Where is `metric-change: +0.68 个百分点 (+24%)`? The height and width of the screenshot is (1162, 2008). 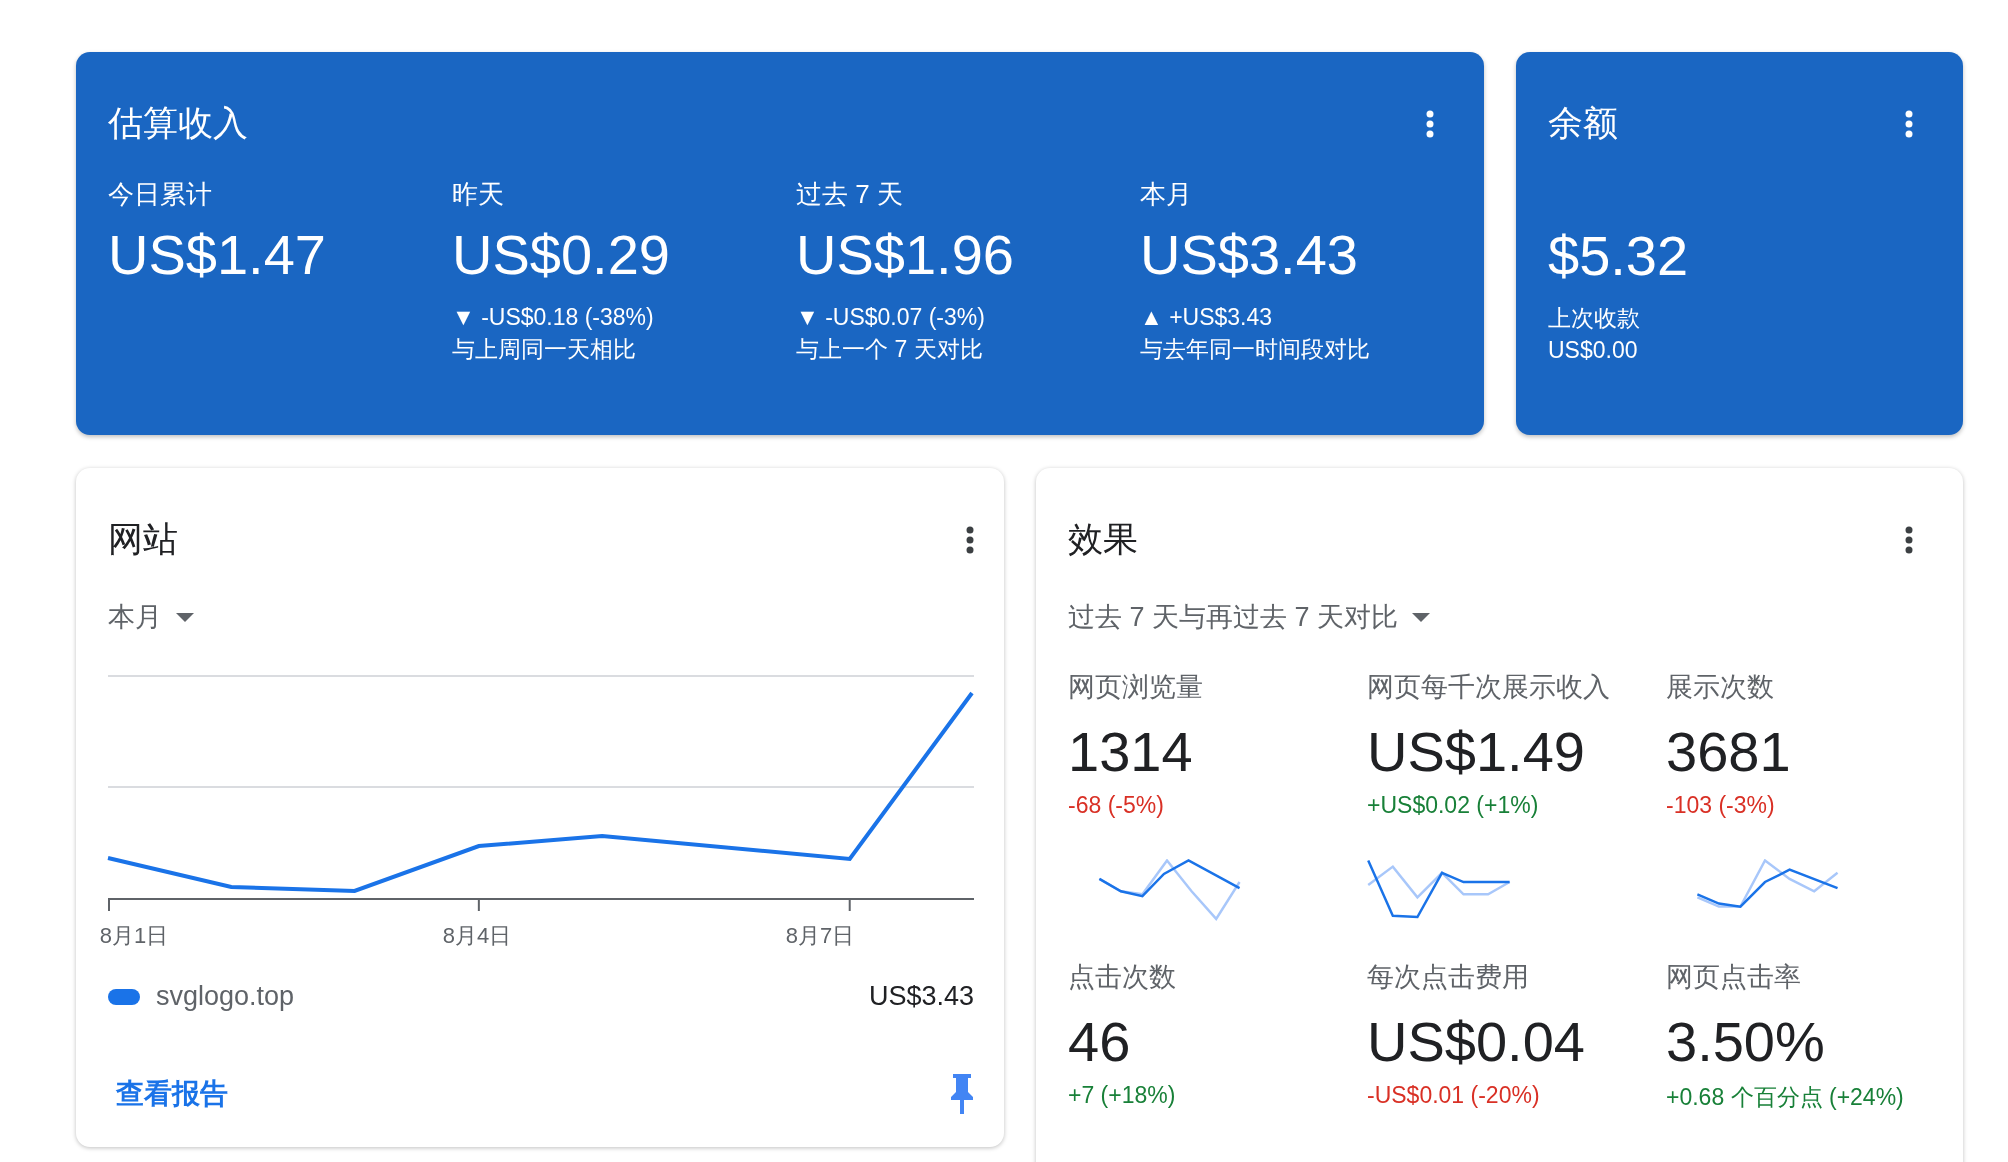 metric-change: +0.68 个百分点 (+24%) is located at coordinates (1785, 1097).